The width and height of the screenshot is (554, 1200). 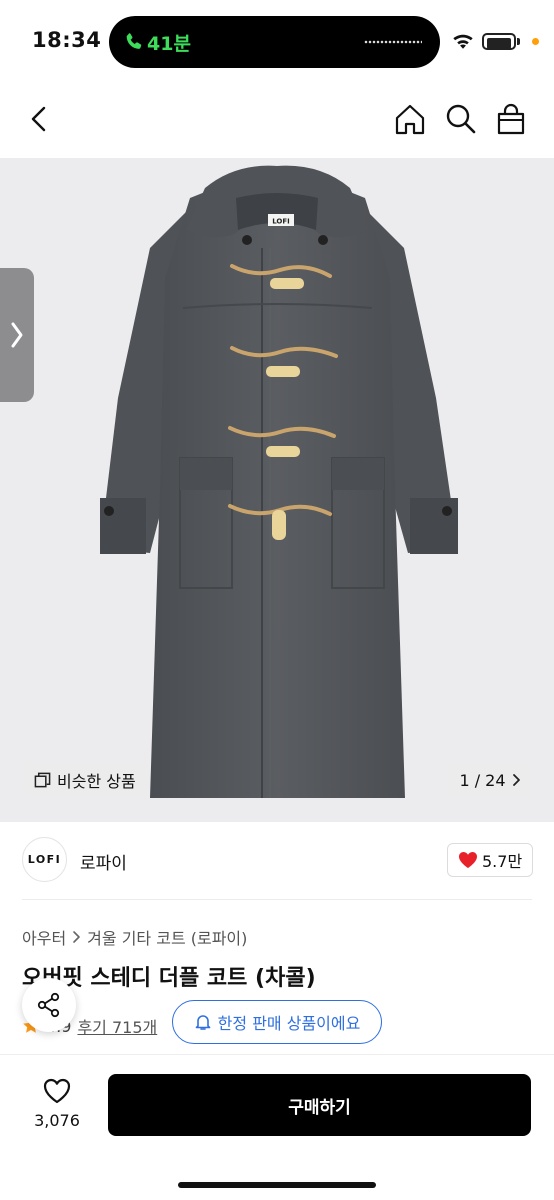 I want to click on breadcrumb-subcategory: 겨울 기타 코트 (로파이), so click(x=167, y=937).